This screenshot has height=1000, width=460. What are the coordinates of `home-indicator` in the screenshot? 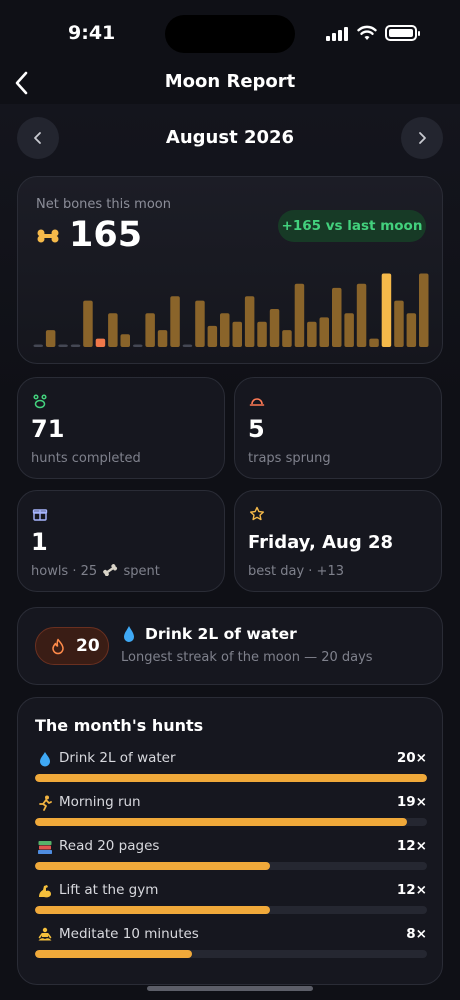 It's located at (230, 988).